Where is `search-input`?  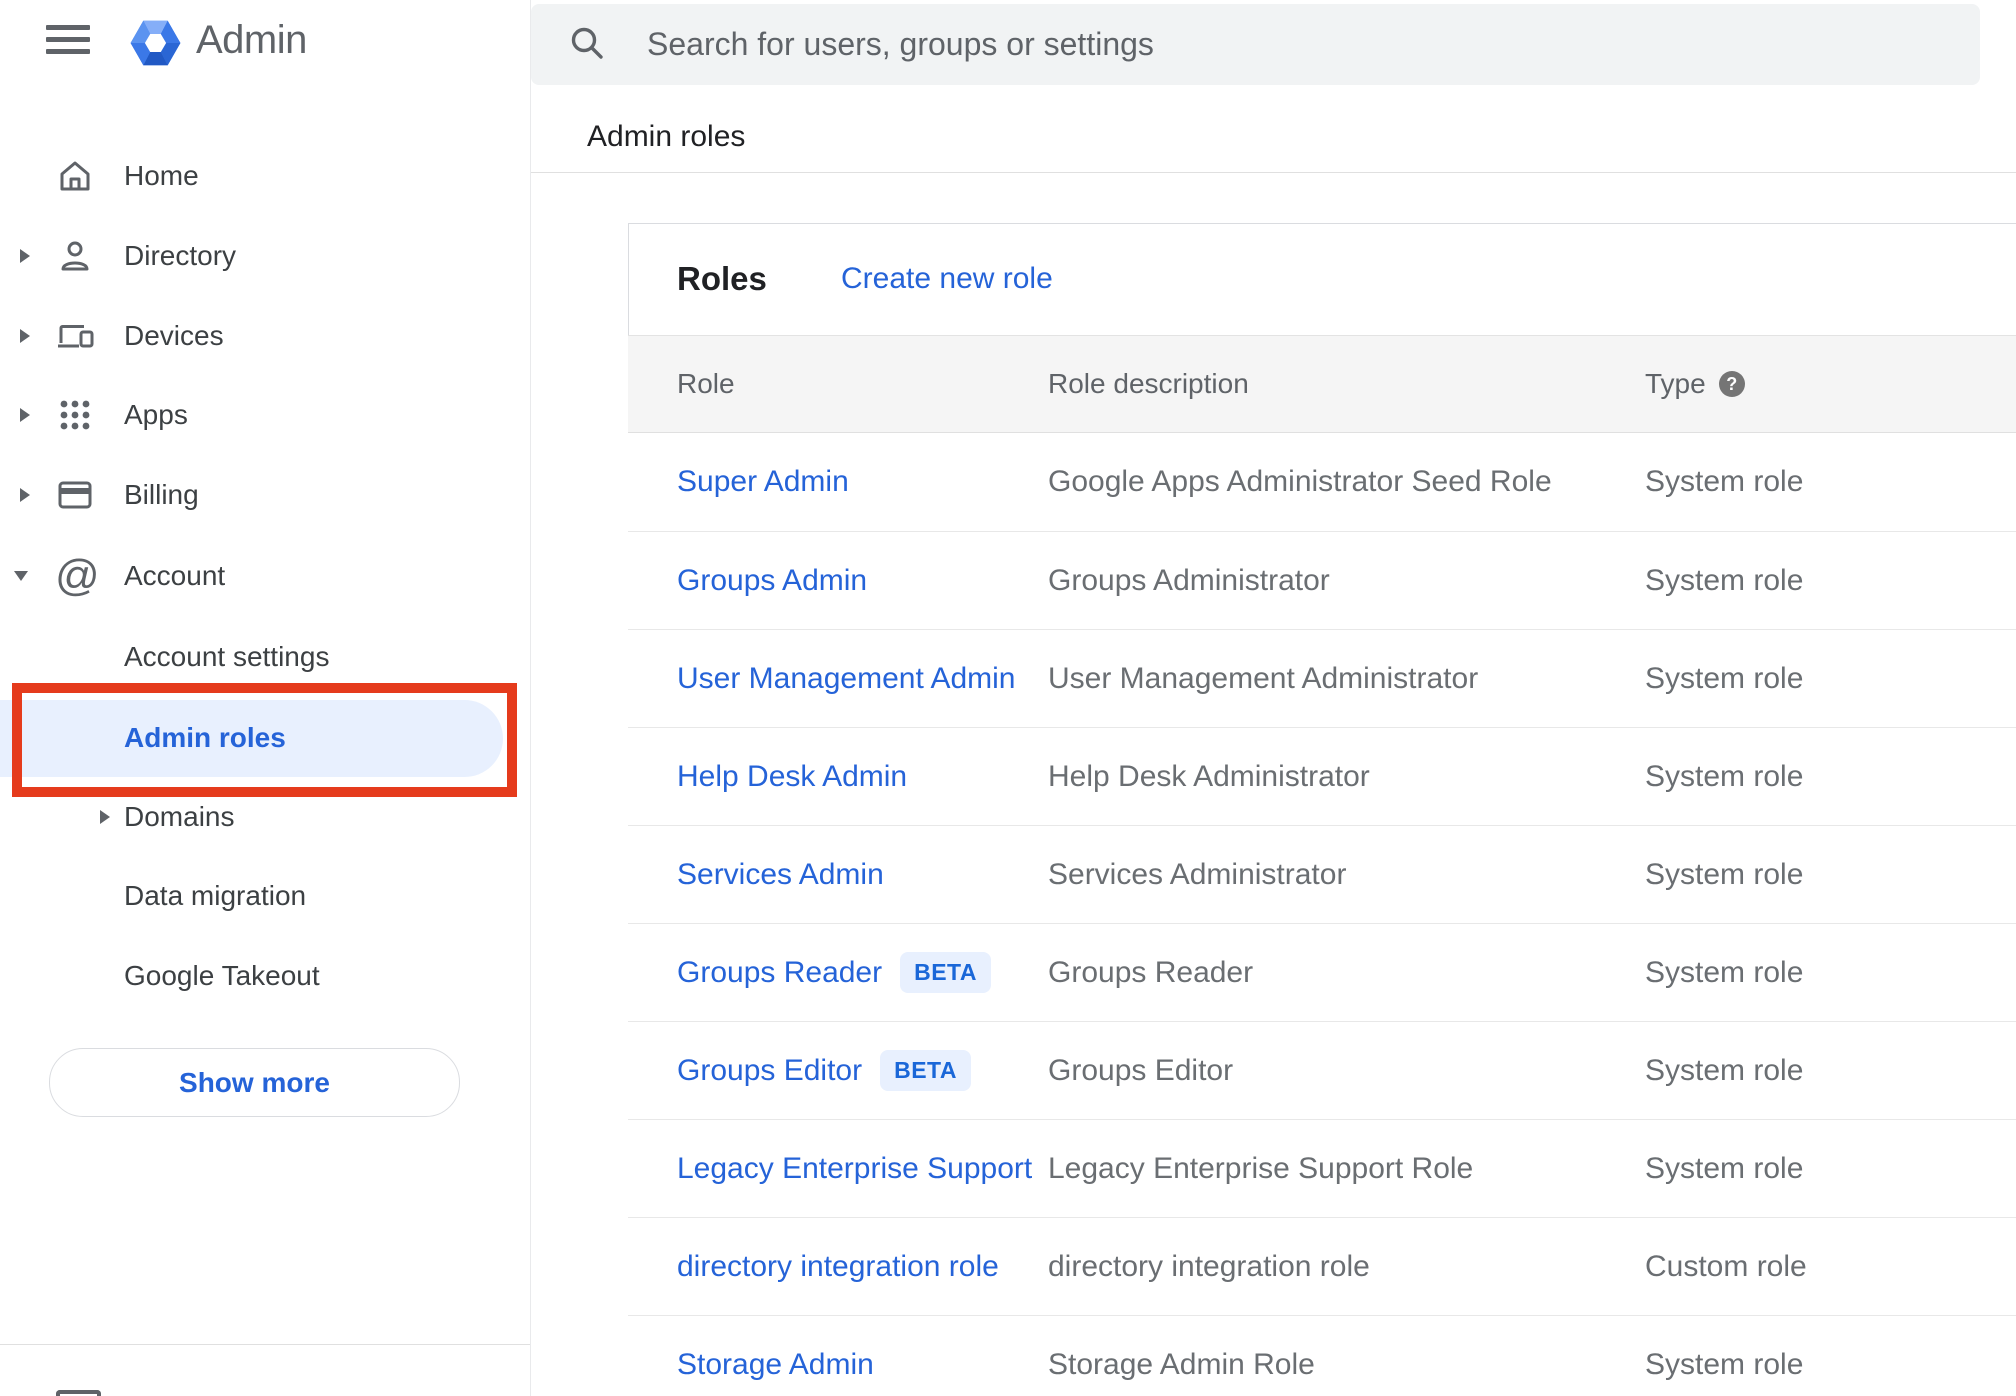
search-input is located at coordinates (1255, 44).